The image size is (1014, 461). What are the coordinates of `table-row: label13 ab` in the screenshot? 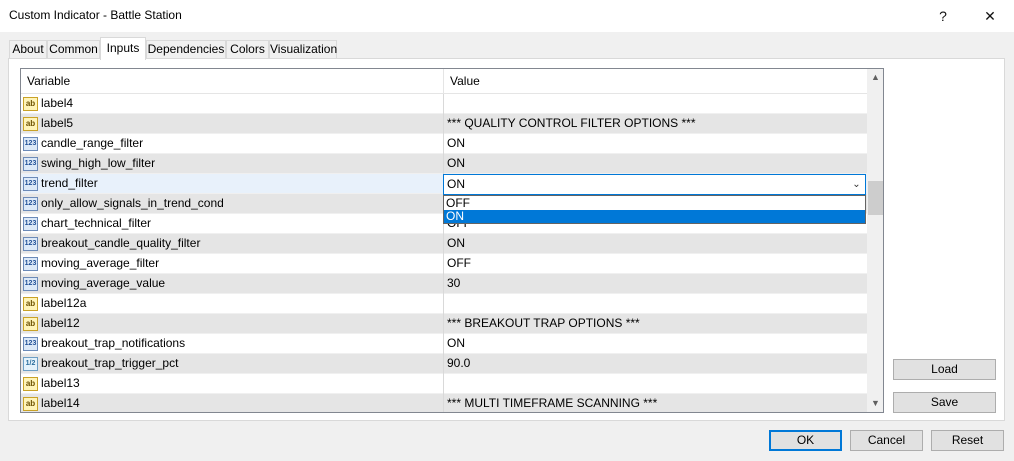 It's located at (444, 384).